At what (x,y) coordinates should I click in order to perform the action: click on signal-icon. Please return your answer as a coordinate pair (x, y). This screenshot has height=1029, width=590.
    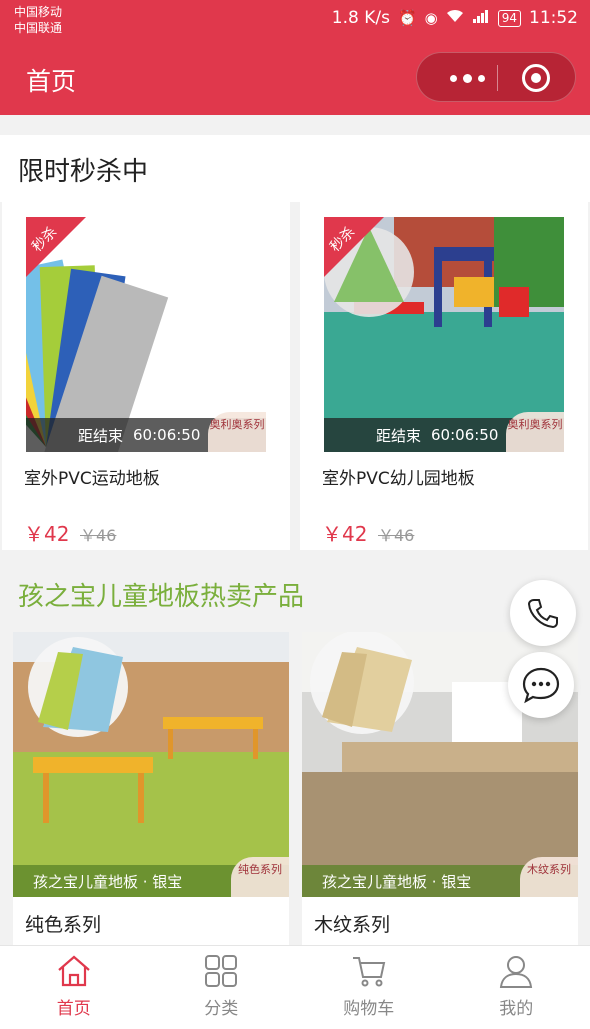
    Looking at the image, I should click on (481, 18).